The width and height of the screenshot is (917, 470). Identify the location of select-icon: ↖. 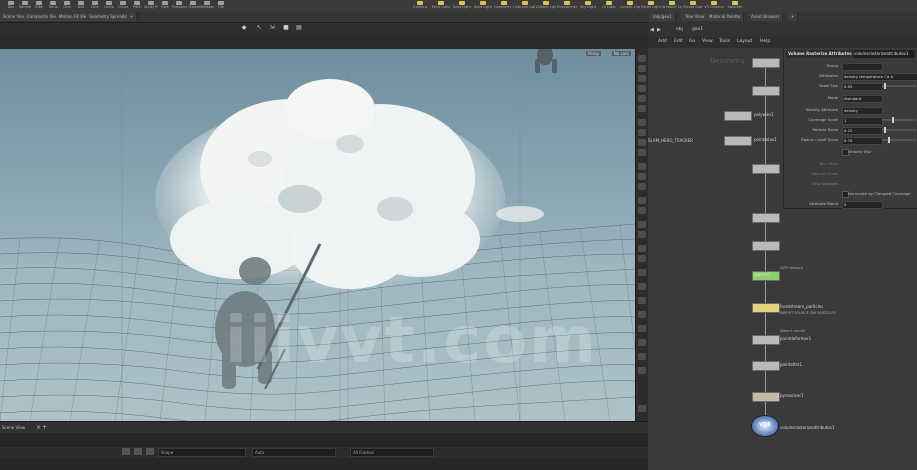
(259, 28).